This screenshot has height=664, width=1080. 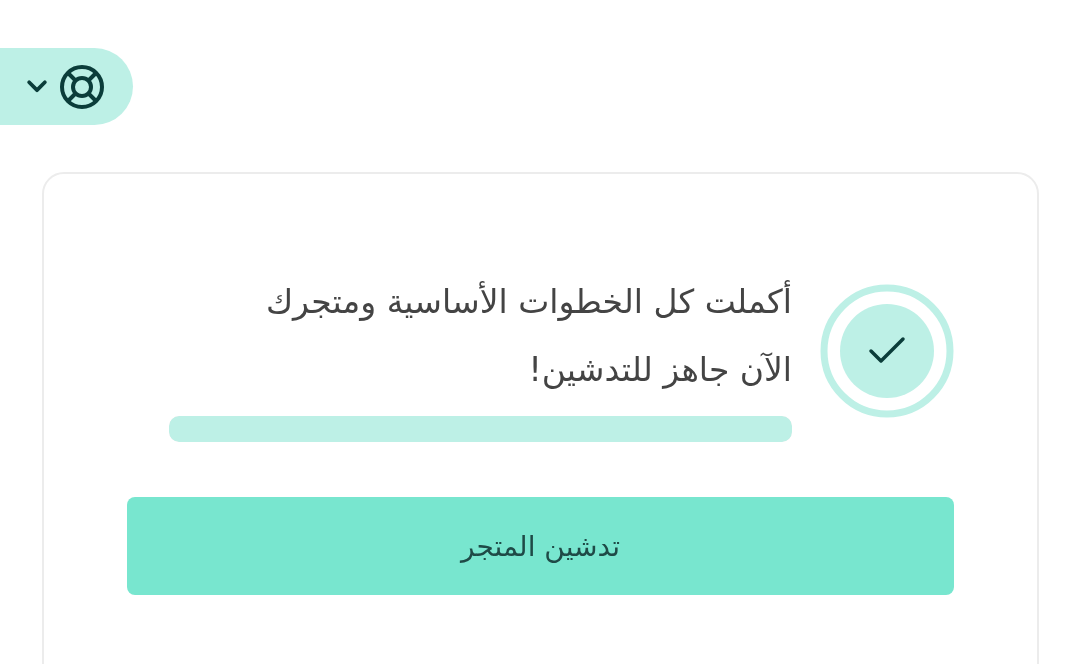 I want to click on launch-store-button: تدشين المتجر, so click(x=540, y=546).